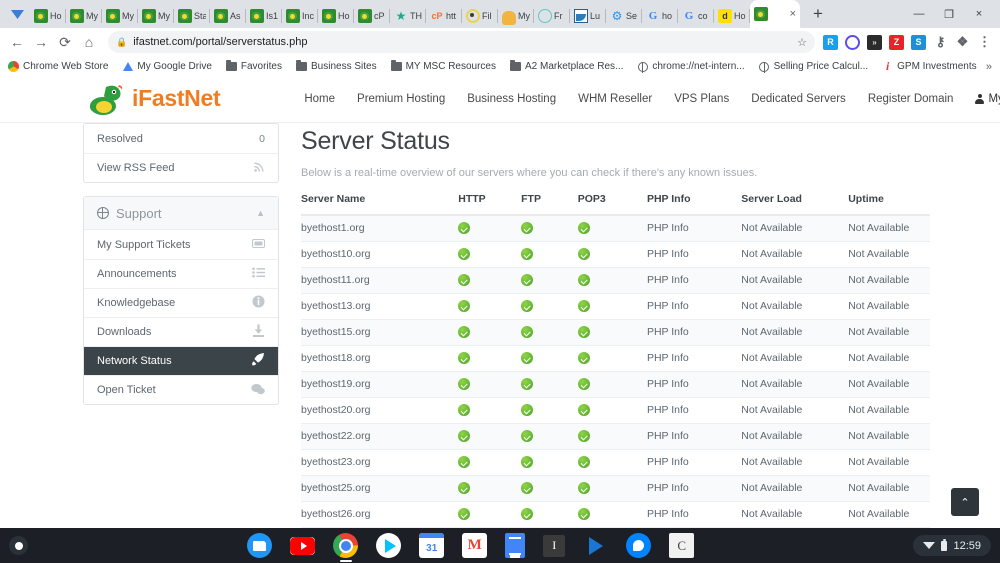 The image size is (1000, 563). I want to click on nav-link-business-hosting: Business Hosting, so click(511, 99).